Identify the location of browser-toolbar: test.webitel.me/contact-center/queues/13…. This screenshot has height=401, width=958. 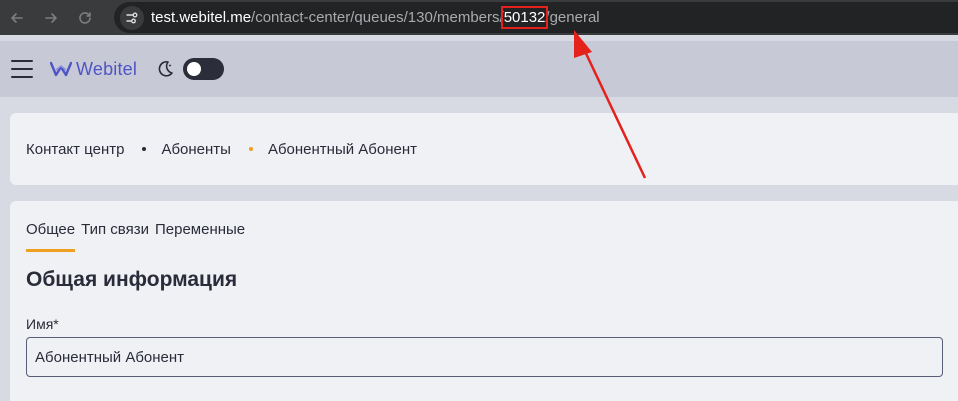
(479, 17).